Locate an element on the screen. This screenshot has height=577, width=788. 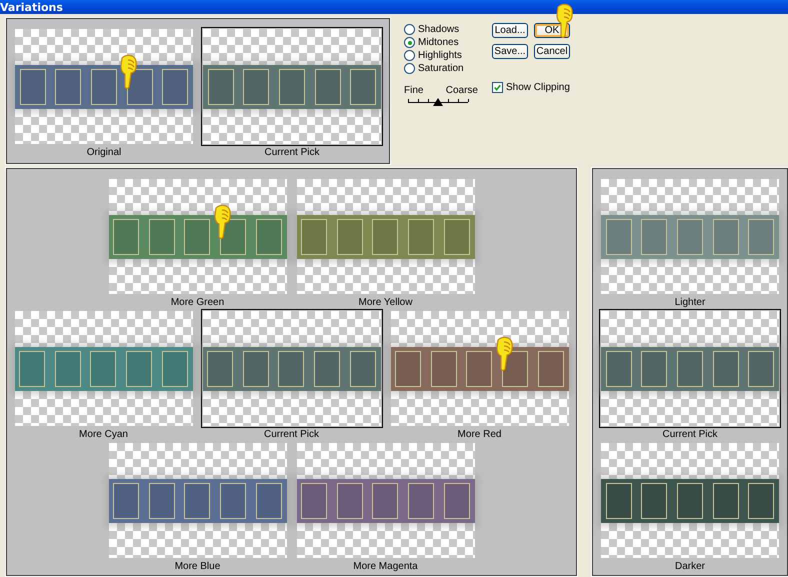
thumbnail-label: More Blue is located at coordinates (197, 566).